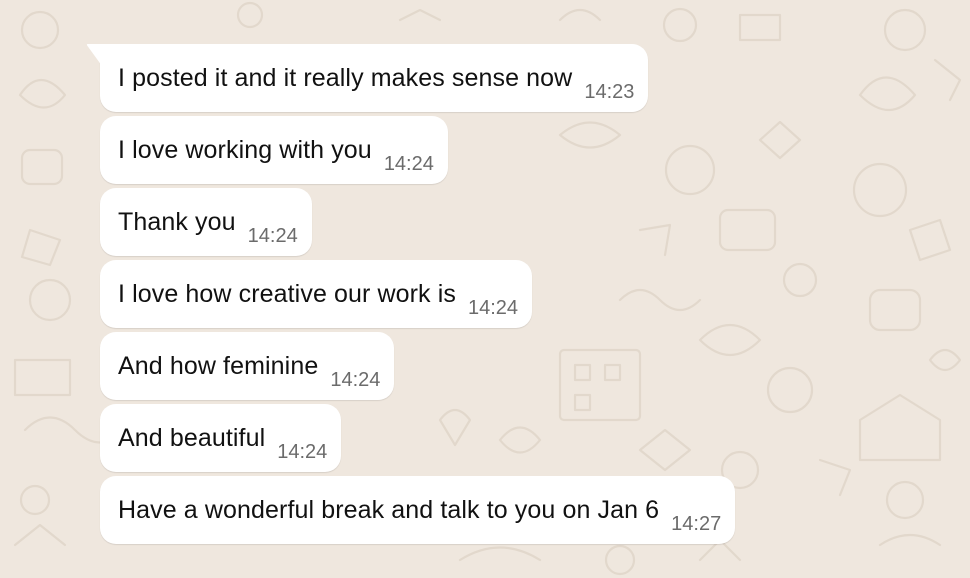 The width and height of the screenshot is (970, 578). What do you see at coordinates (177, 222) in the screenshot?
I see `message-text: Thank you` at bounding box center [177, 222].